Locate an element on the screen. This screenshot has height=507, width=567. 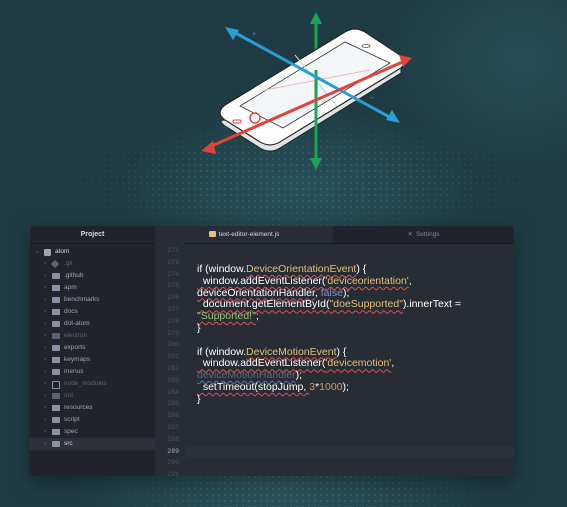
tree-root: ⌄ atom is located at coordinates (92, 252).